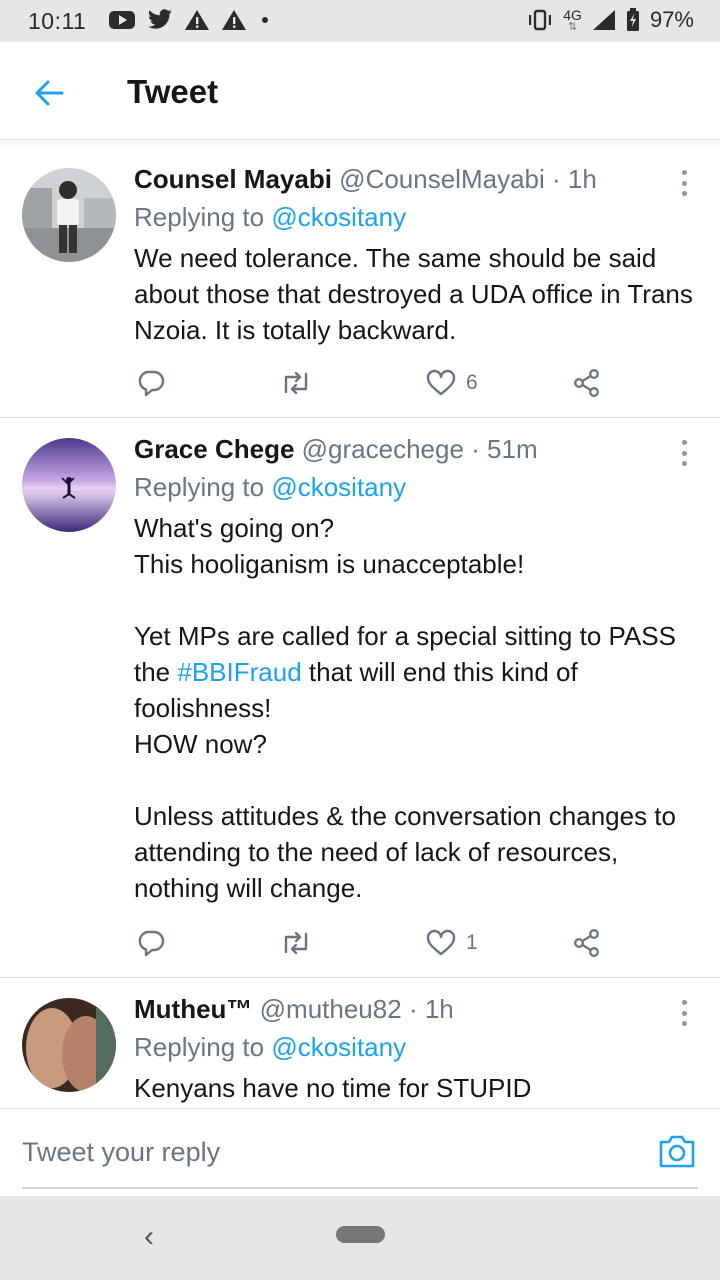 The width and height of the screenshot is (720, 1280). Describe the element at coordinates (573, 26) in the screenshot. I see `data-arrows-icon: ⇅` at that location.